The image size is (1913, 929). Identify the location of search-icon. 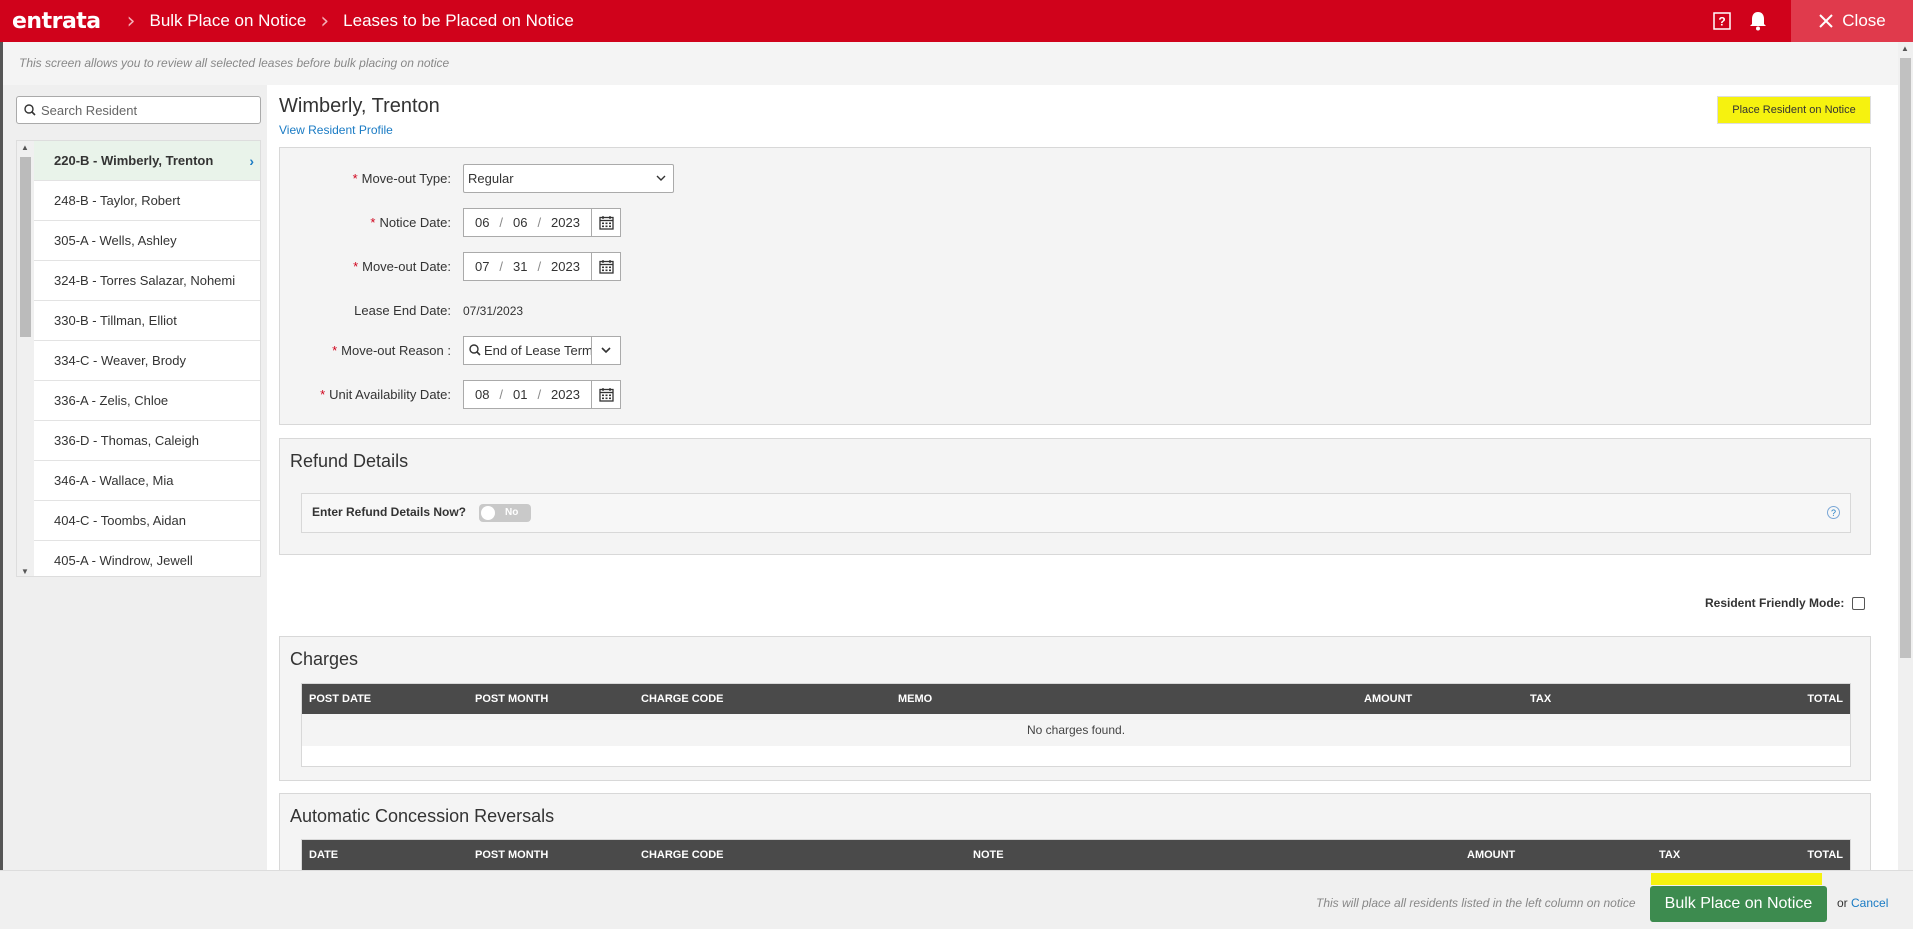
(30, 110).